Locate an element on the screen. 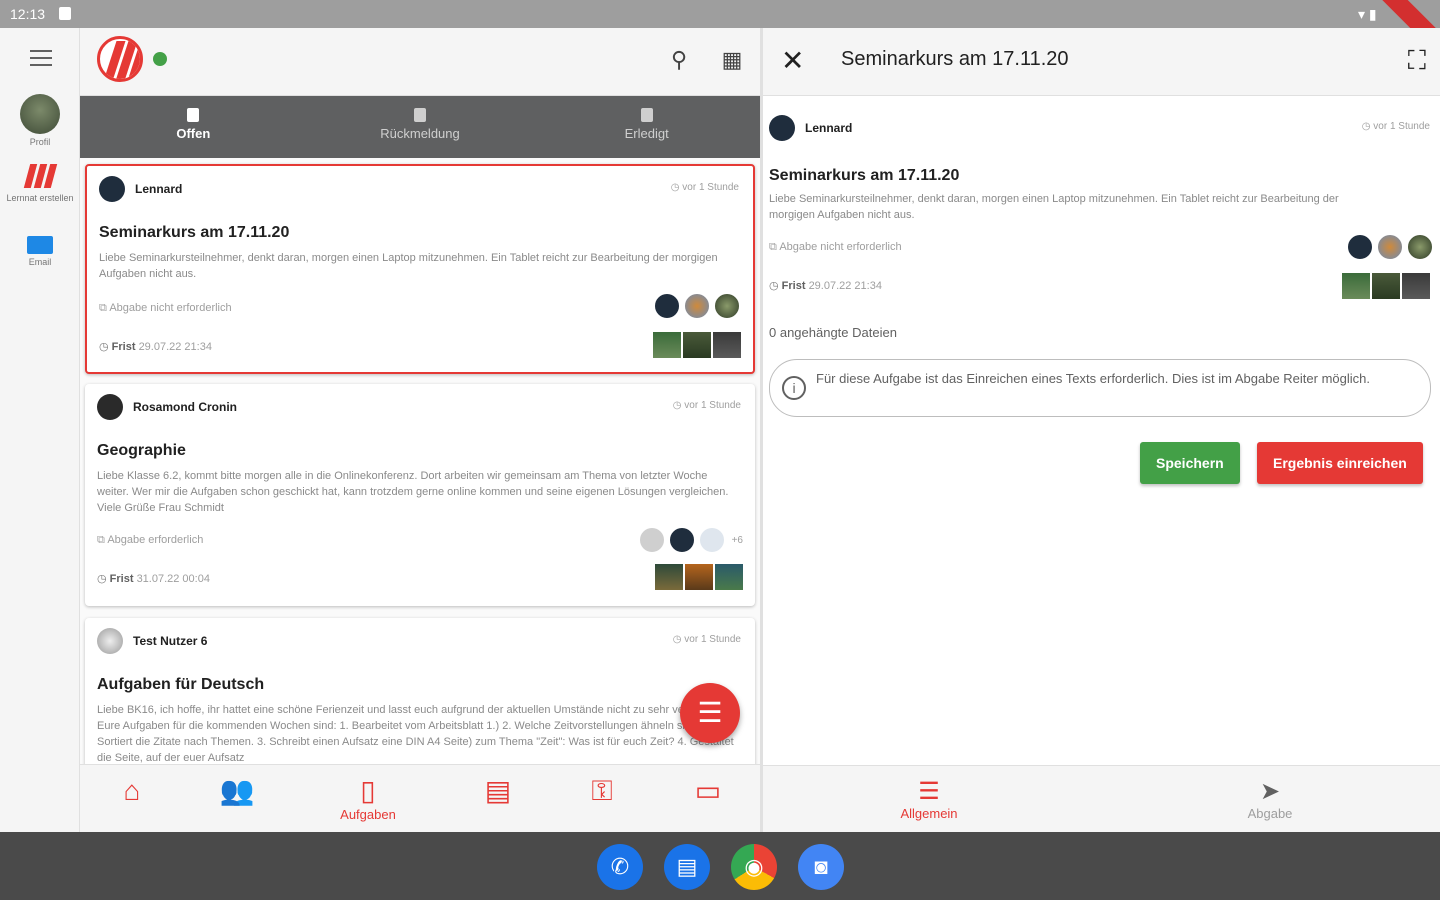 This screenshot has height=900, width=1440. tab-label: Abgabe is located at coordinates (1270, 813).